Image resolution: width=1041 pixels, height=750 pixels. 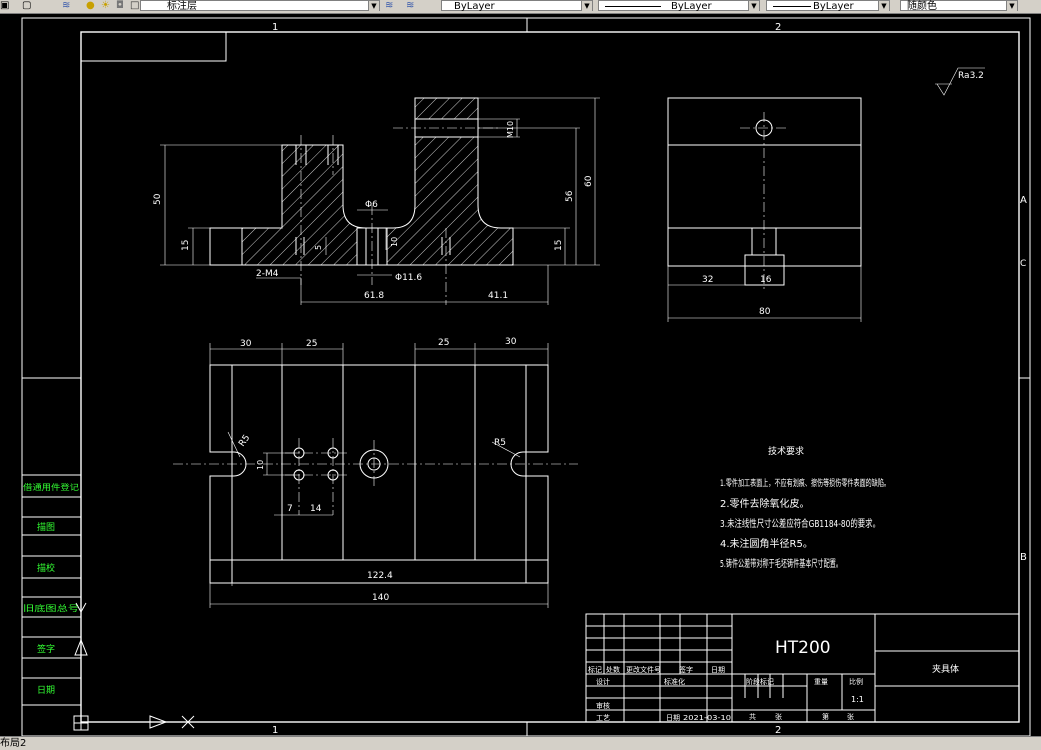 I want to click on sheet-unit-2: 张, so click(x=850, y=716).